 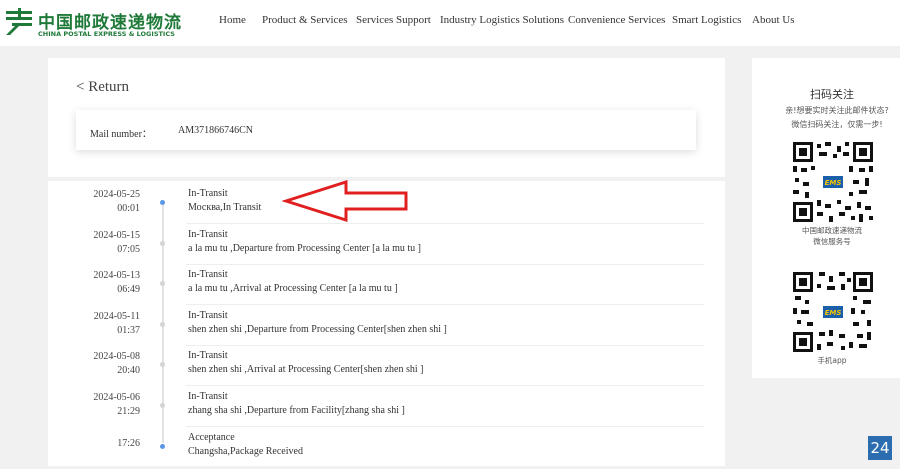 What do you see at coordinates (305, 20) in the screenshot?
I see `nav-product-services: Product & Services` at bounding box center [305, 20].